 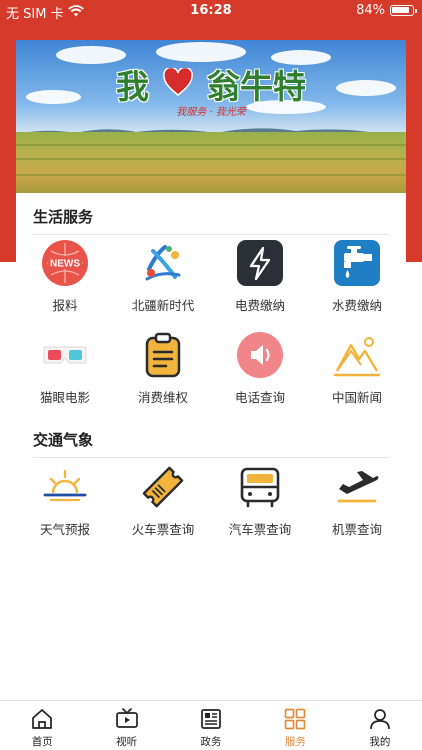 I want to click on service-item-weather: 天气预报, so click(x=65, y=500).